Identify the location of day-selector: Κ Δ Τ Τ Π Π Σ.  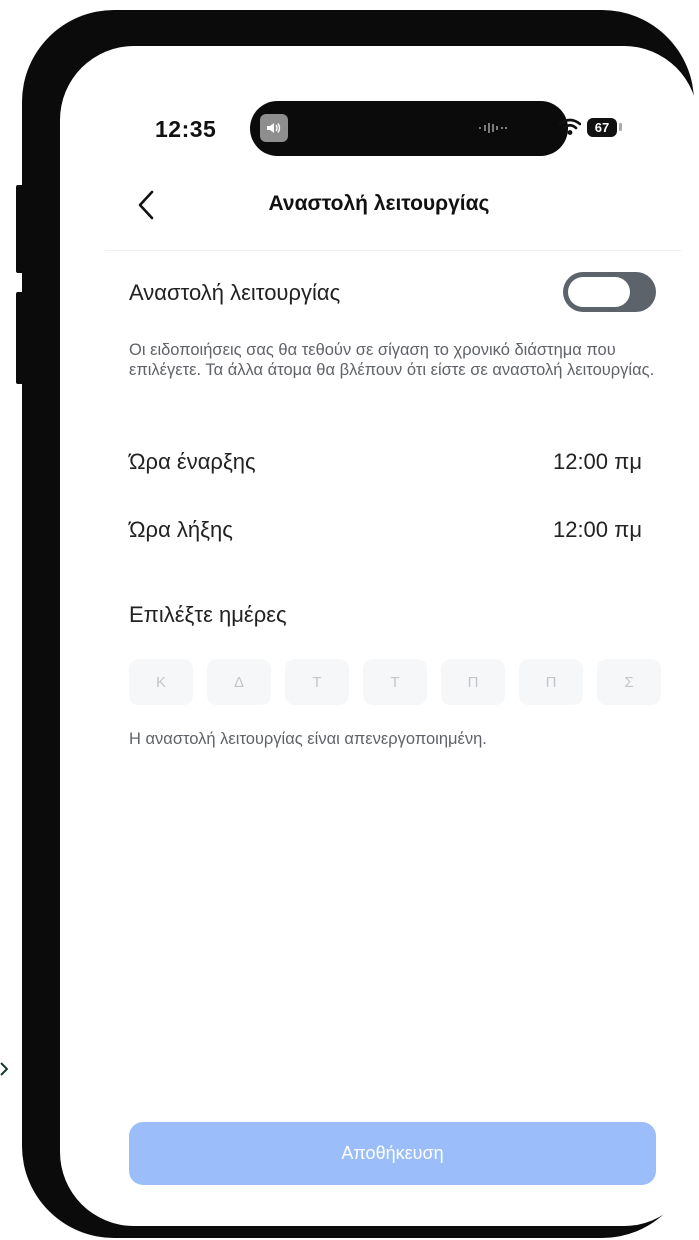
(395, 682).